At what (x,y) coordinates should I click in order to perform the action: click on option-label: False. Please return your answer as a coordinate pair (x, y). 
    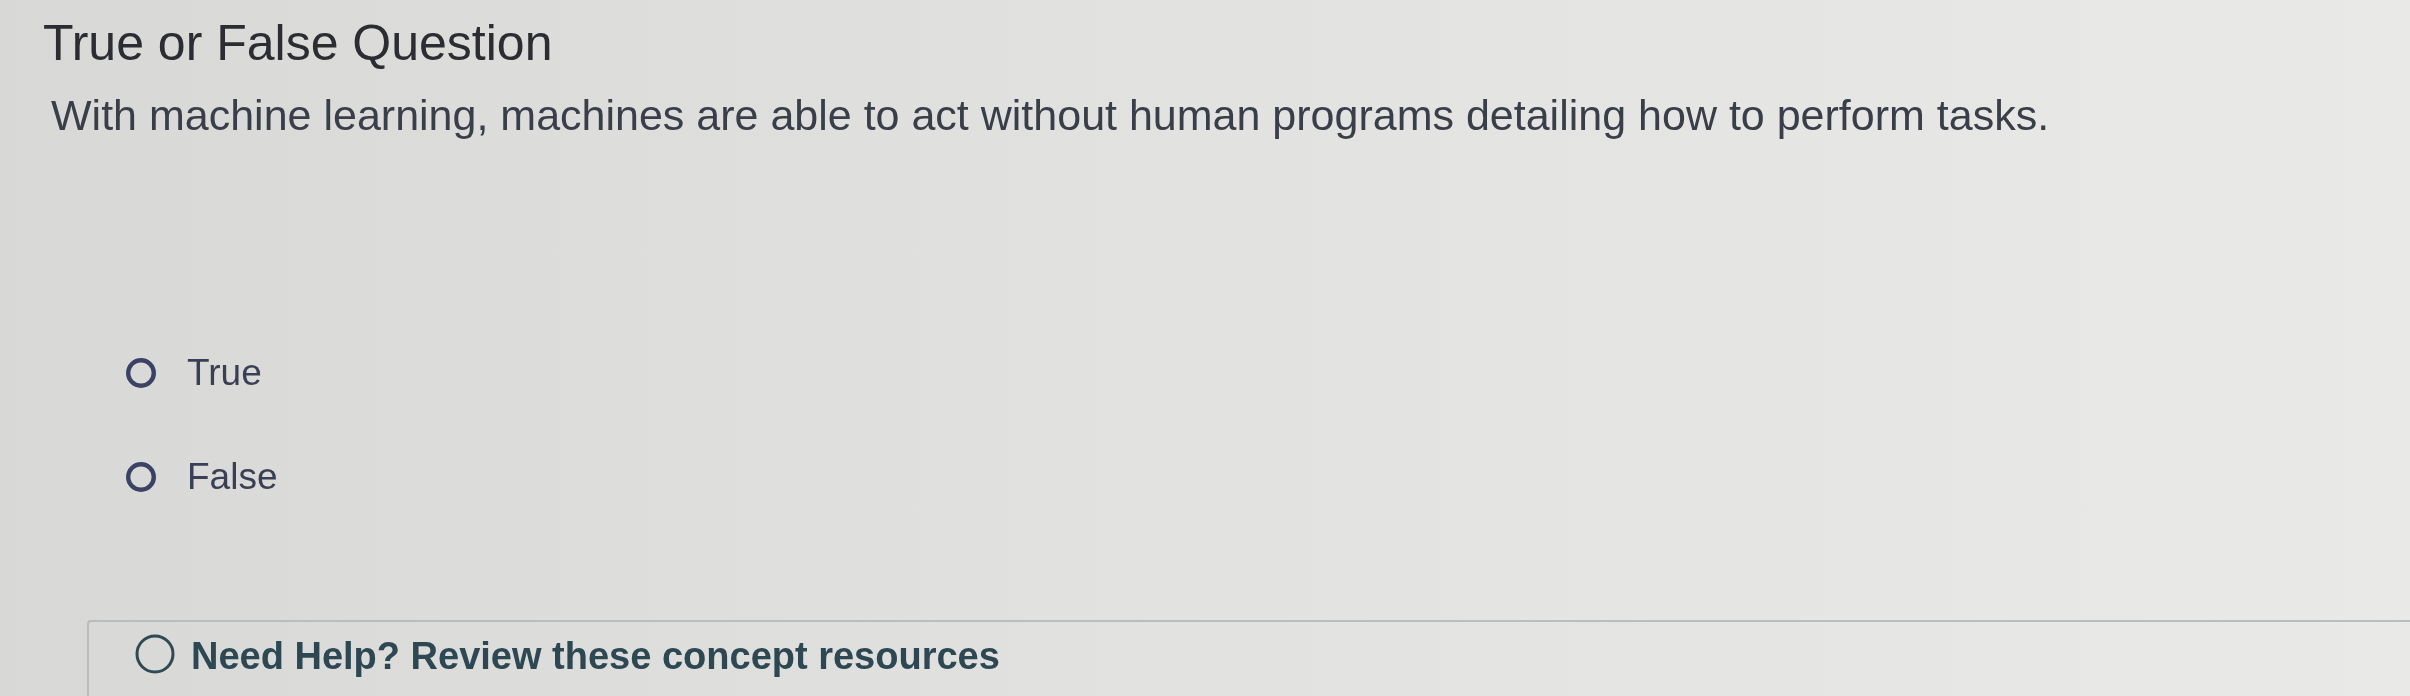
    Looking at the image, I should click on (232, 477).